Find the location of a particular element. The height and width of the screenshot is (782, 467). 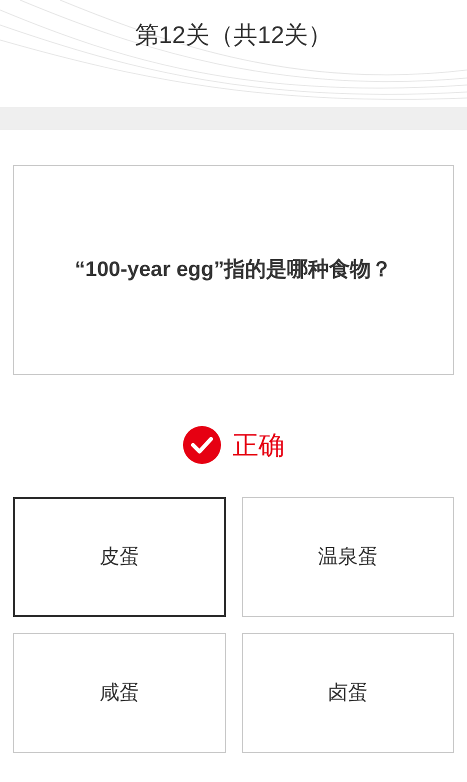

check-circle-icon is located at coordinates (201, 445).